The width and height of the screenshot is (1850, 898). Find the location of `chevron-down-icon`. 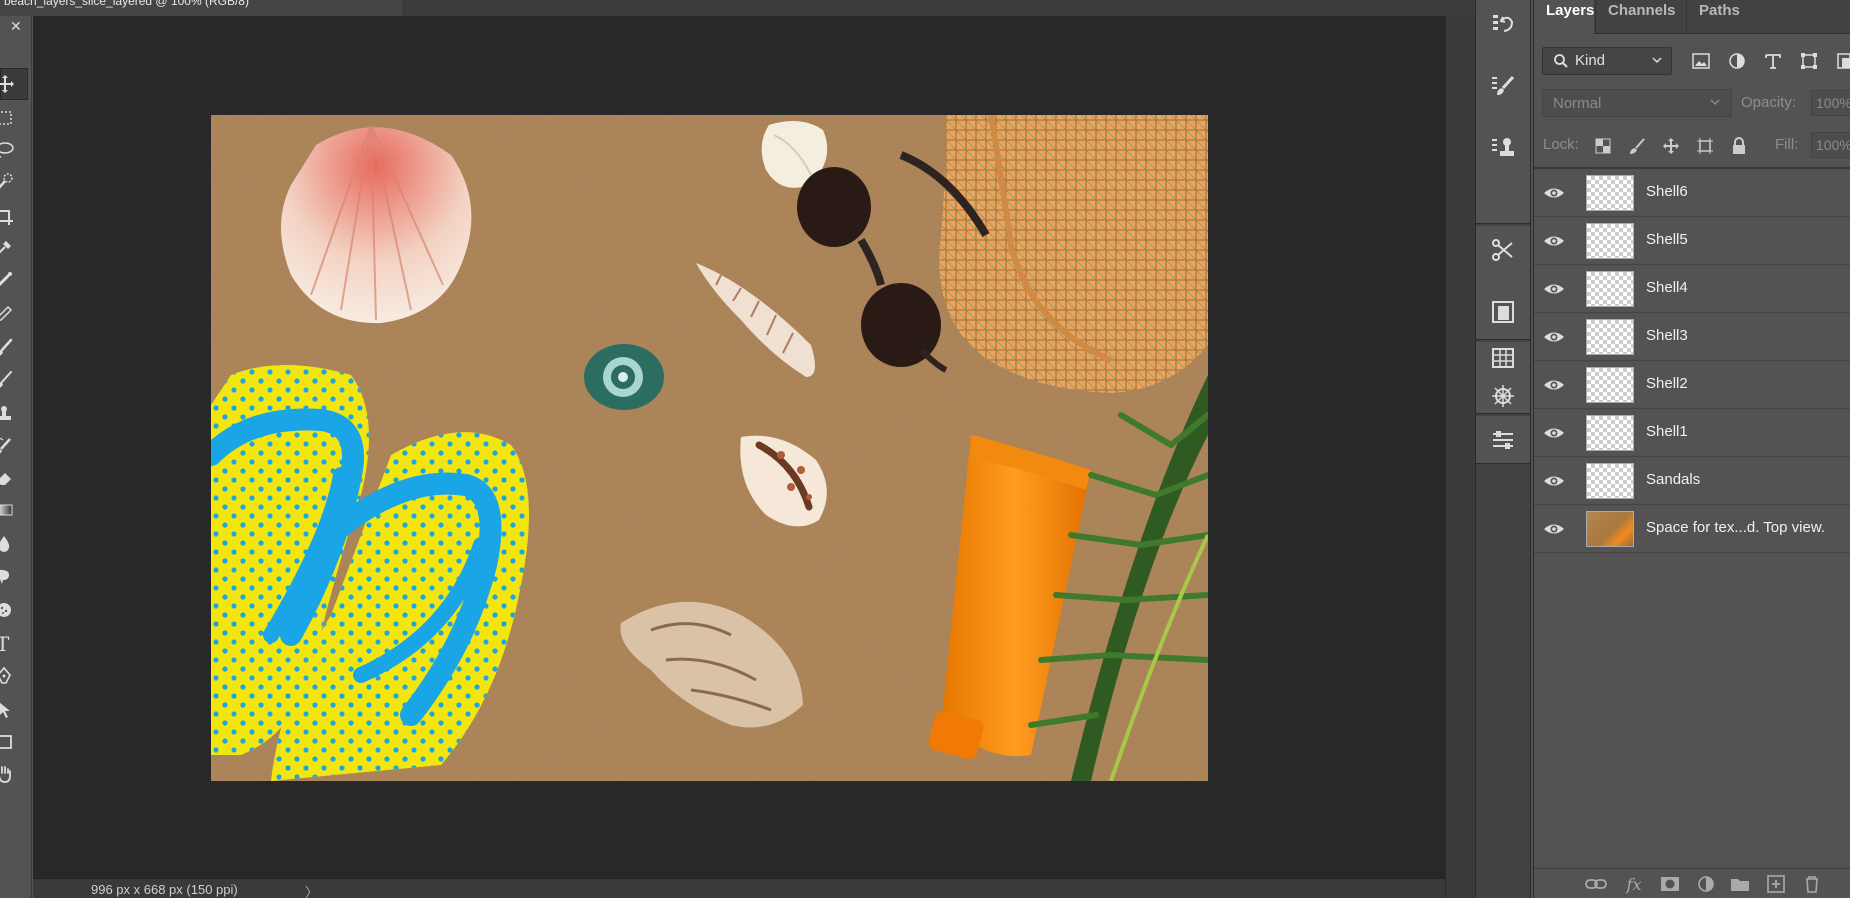

chevron-down-icon is located at coordinates (1657, 60).